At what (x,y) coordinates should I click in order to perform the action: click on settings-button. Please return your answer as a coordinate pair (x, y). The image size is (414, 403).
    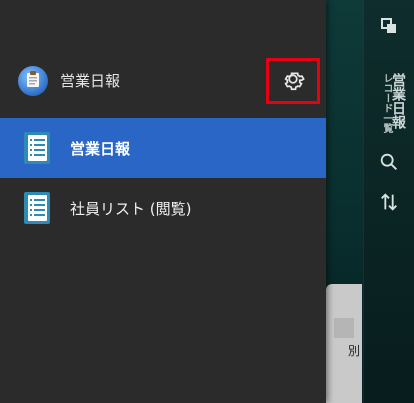
    Looking at the image, I should click on (293, 81).